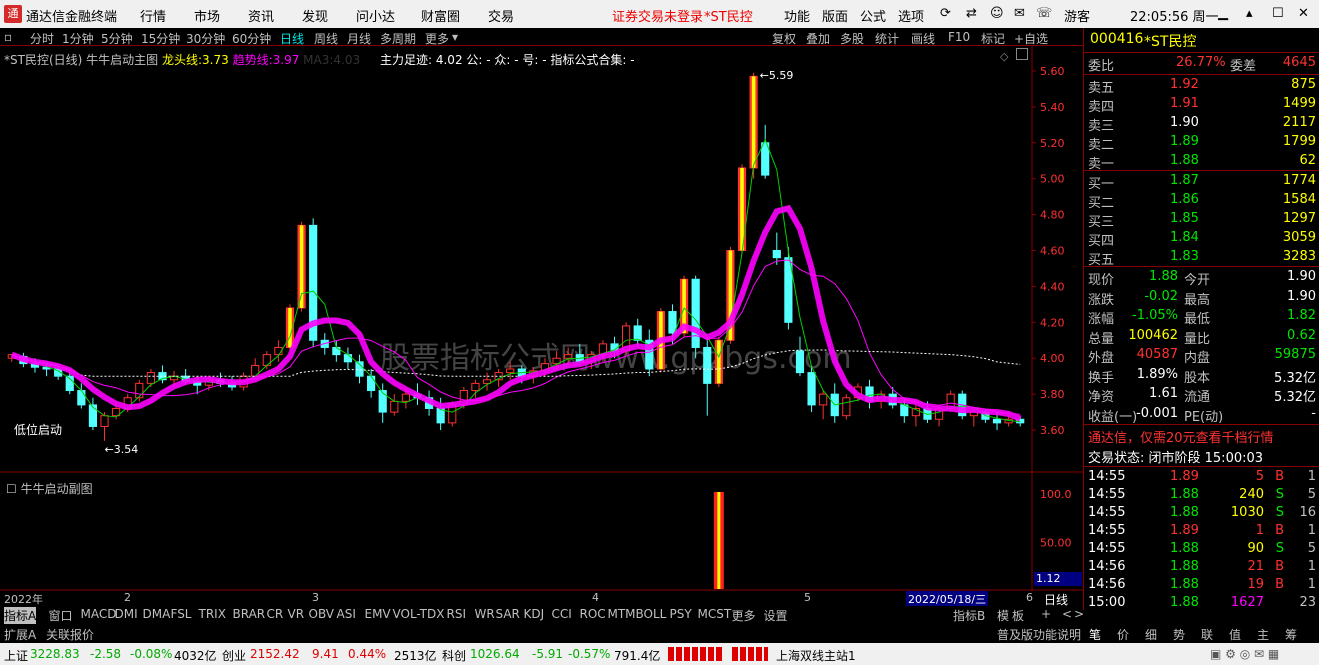  I want to click on indicator-tab-23: MCST, so click(715, 614).